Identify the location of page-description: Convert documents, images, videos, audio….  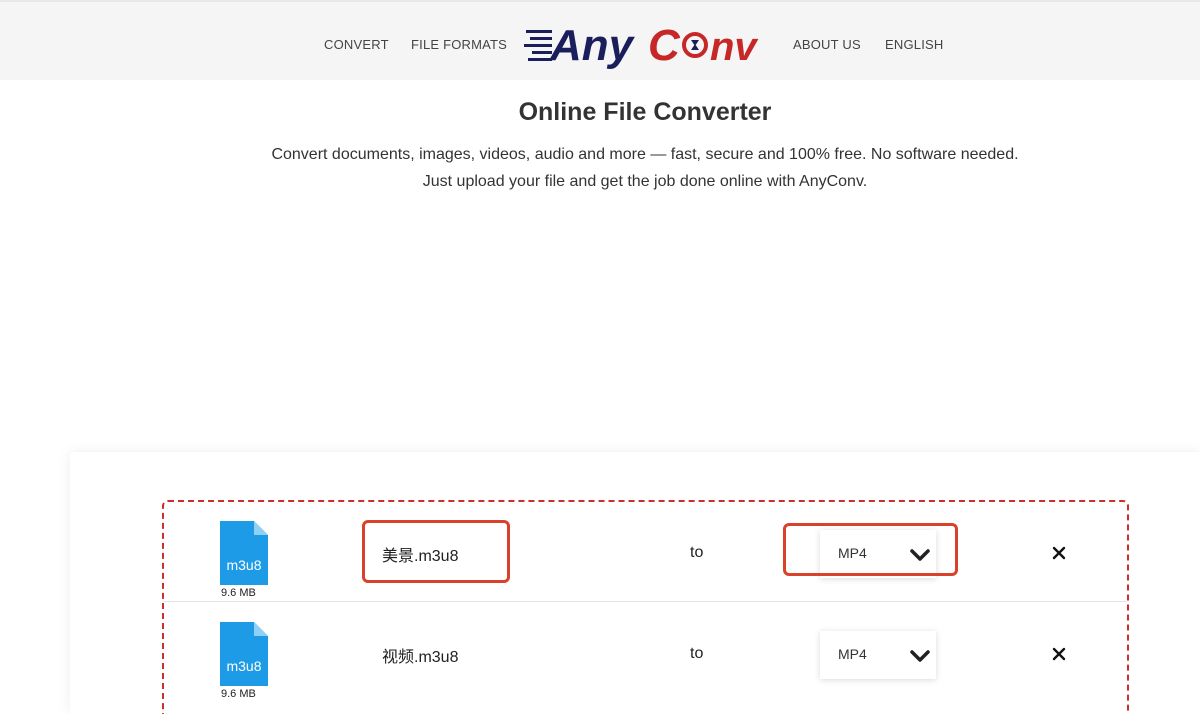
(645, 168).